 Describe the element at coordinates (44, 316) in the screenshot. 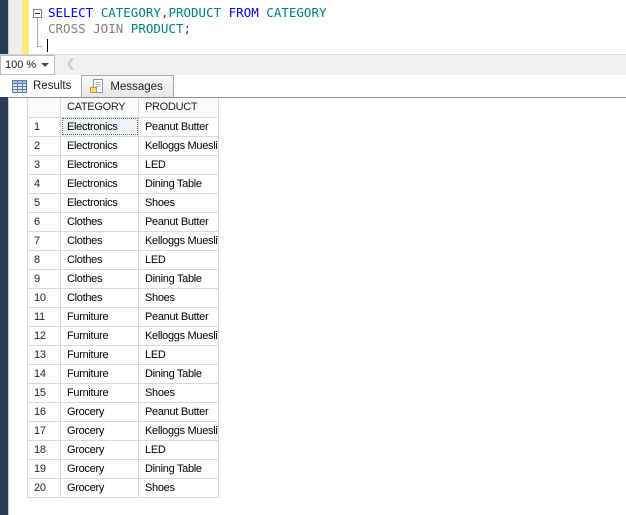

I see `row-number-cell: 11` at that location.